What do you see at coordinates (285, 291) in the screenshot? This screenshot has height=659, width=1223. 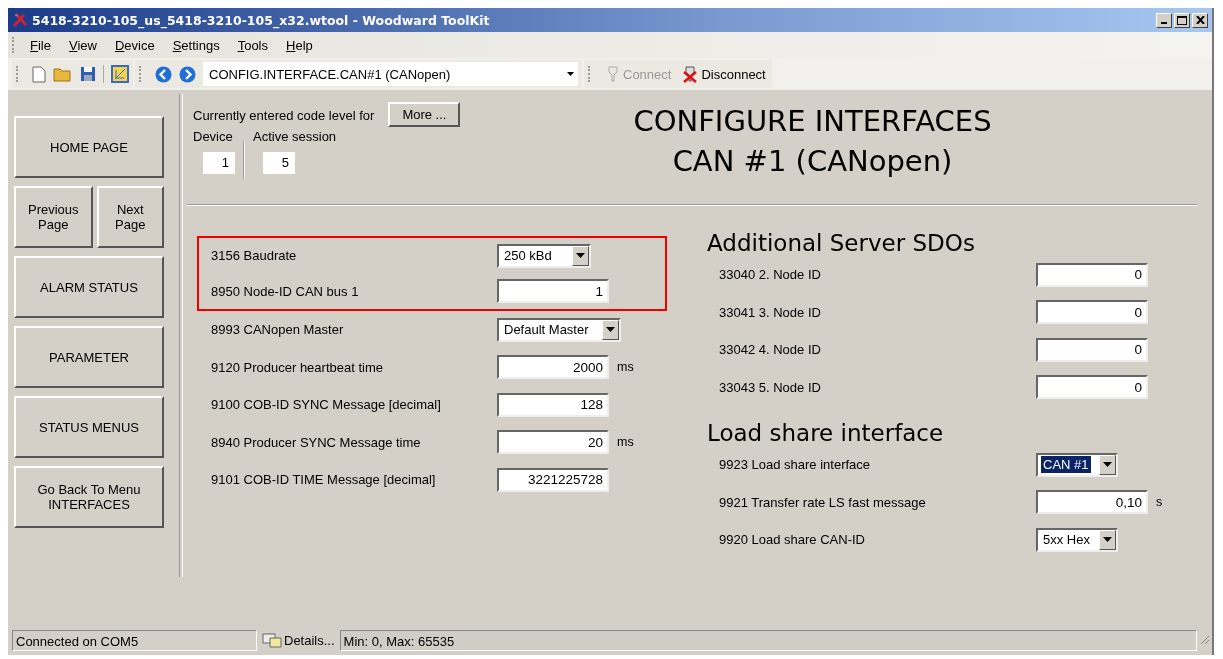 I see `parameter-label: 8950 Node-ID CAN bus 1` at bounding box center [285, 291].